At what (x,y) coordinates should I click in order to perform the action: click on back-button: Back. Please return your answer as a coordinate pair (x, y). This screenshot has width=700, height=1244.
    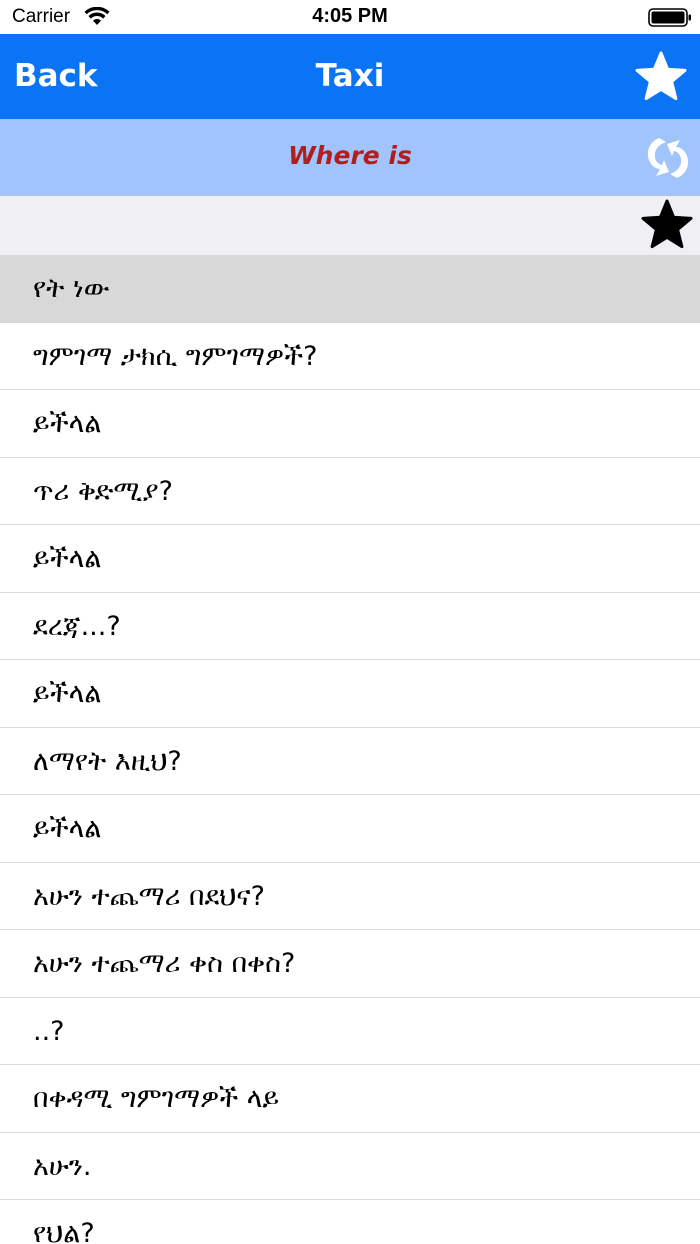
    Looking at the image, I should click on (56, 76).